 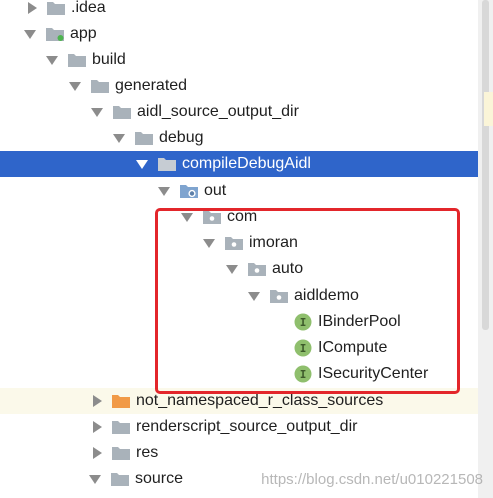 What do you see at coordinates (288, 268) in the screenshot?
I see `tree-item-label: auto` at bounding box center [288, 268].